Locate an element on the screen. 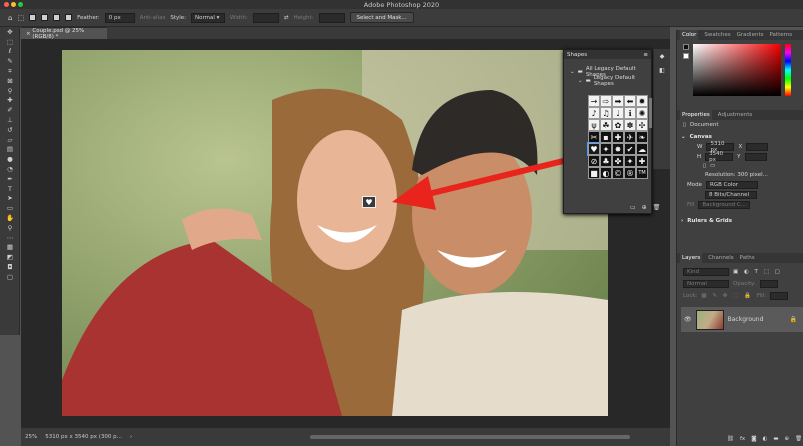  landscape-icon: ▭ is located at coordinates (712, 166).